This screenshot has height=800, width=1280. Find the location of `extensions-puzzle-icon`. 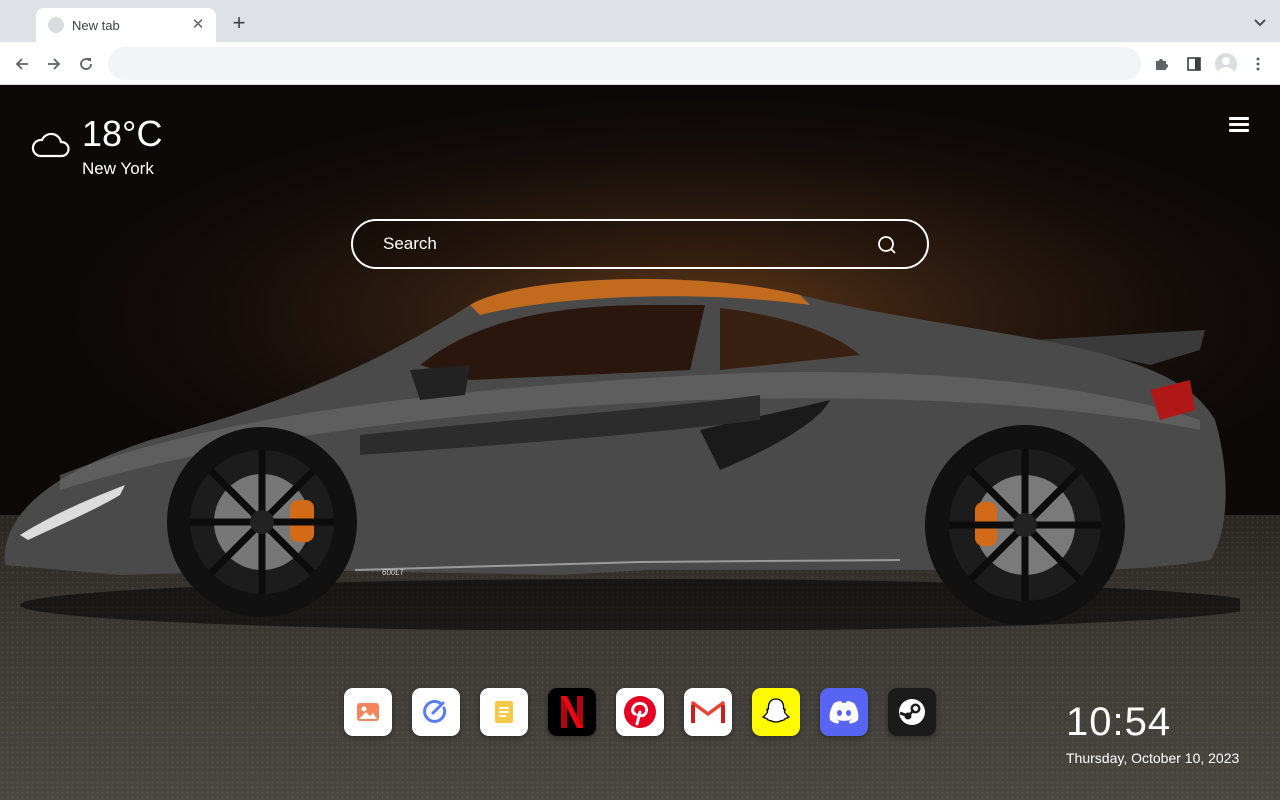

extensions-puzzle-icon is located at coordinates (1162, 64).